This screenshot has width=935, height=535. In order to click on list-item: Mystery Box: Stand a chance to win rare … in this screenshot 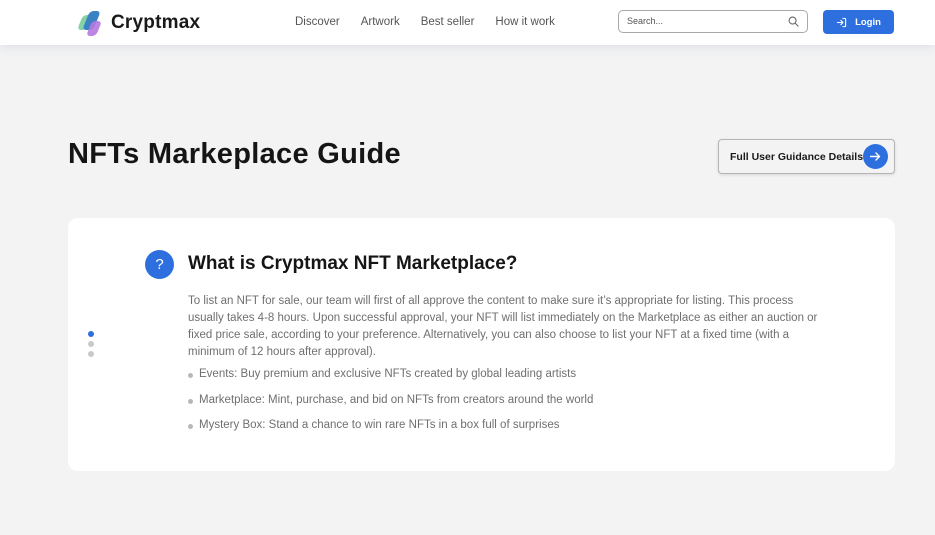, I will do `click(390, 432)`.